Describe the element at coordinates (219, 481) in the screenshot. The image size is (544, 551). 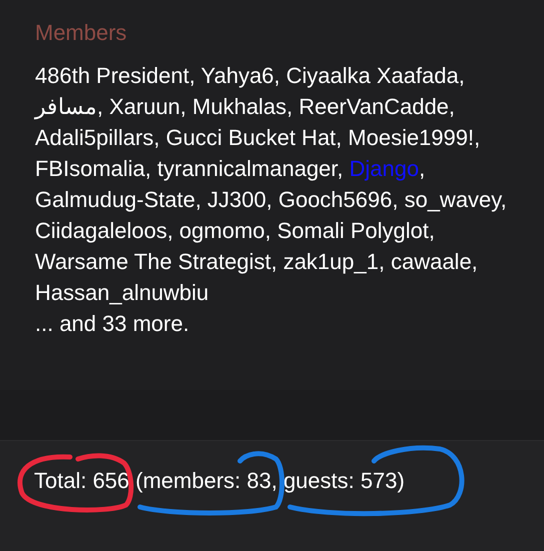
I see `online-total: Total: 656 (members: 83, guests: 573)` at that location.